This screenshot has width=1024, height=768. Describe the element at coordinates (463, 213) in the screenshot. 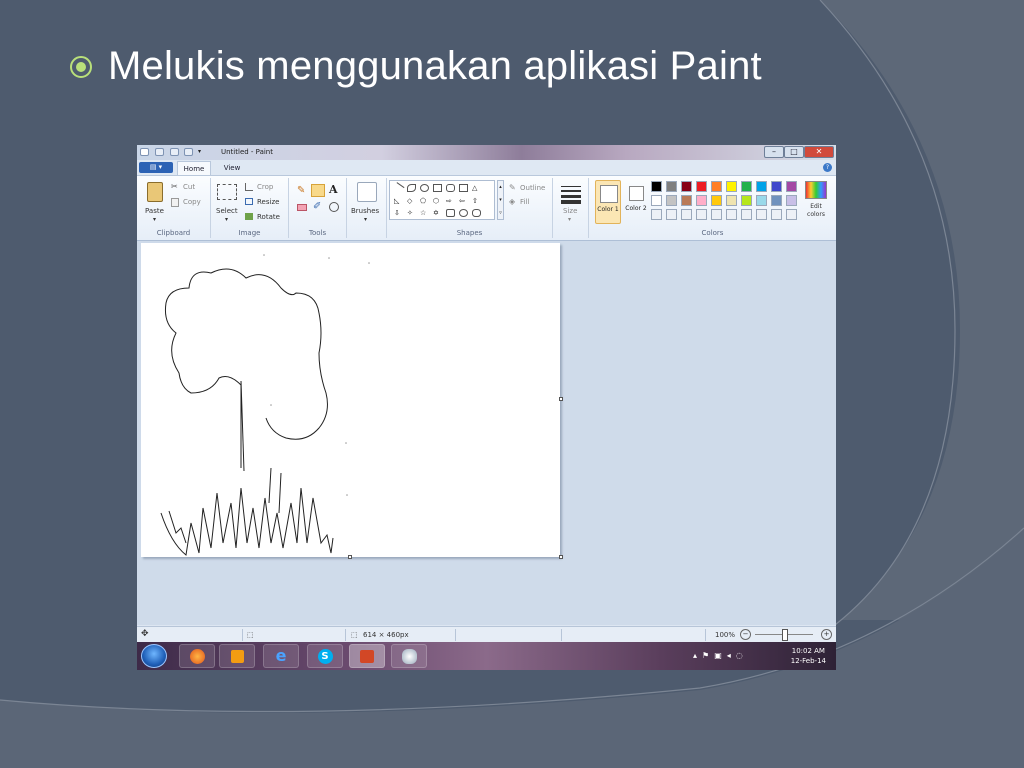

I see `callout-oval-shape-icon` at that location.